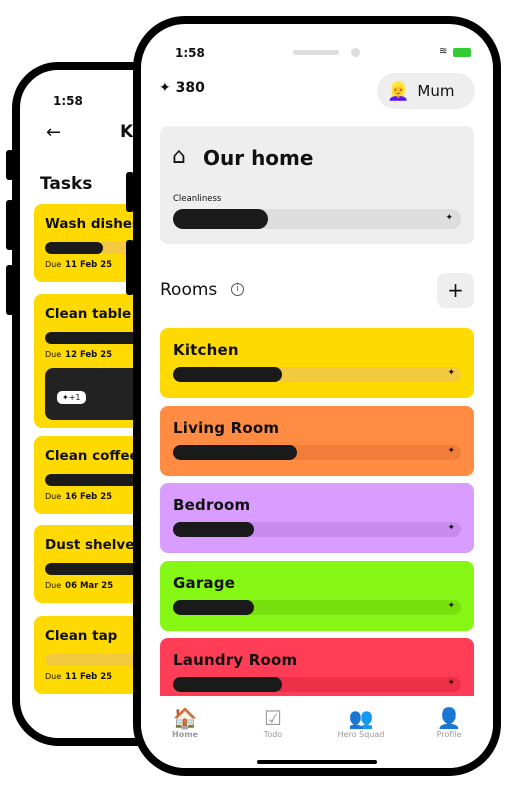  I want to click on nav-icon: 👥, so click(361, 718).